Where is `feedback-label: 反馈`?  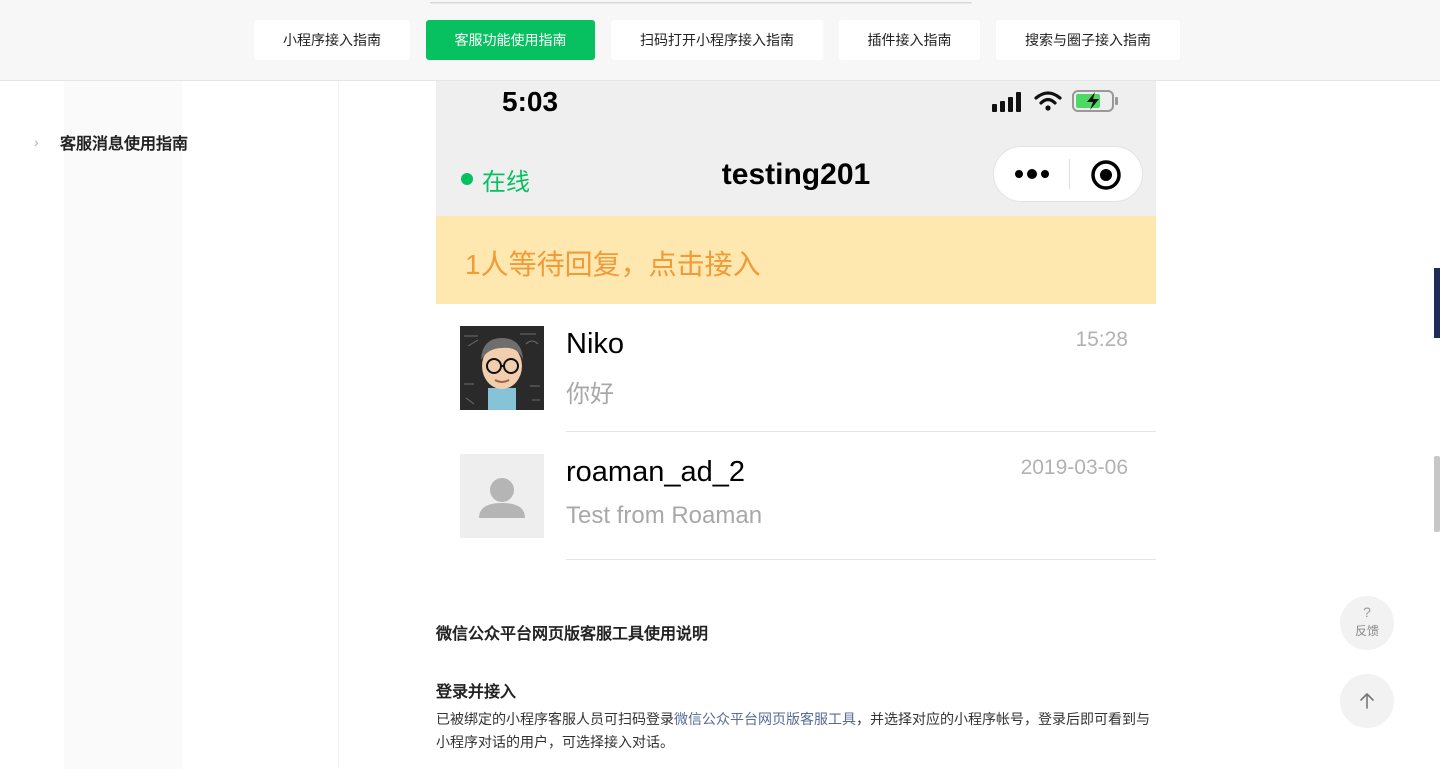
feedback-label: 反馈 is located at coordinates (1366, 631).